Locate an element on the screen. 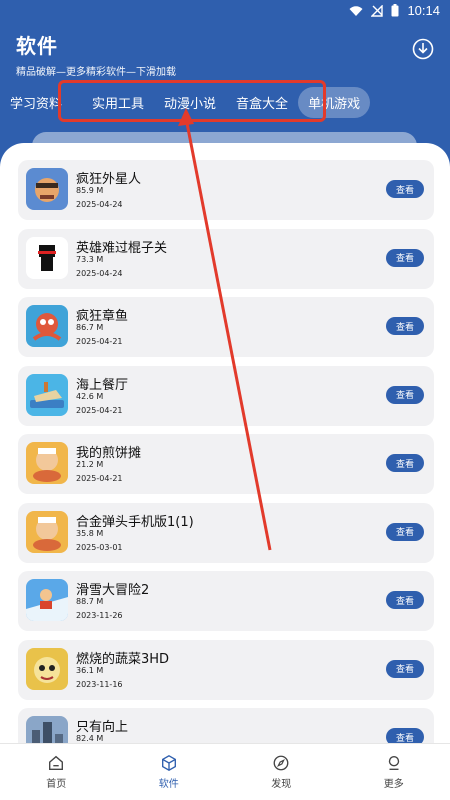  signal-icon is located at coordinates (377, 10).